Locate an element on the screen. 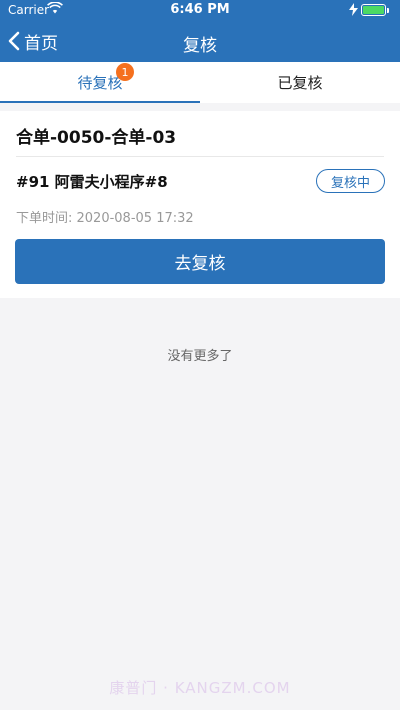  tab-pending-review: 待复核 1 is located at coordinates (100, 82).